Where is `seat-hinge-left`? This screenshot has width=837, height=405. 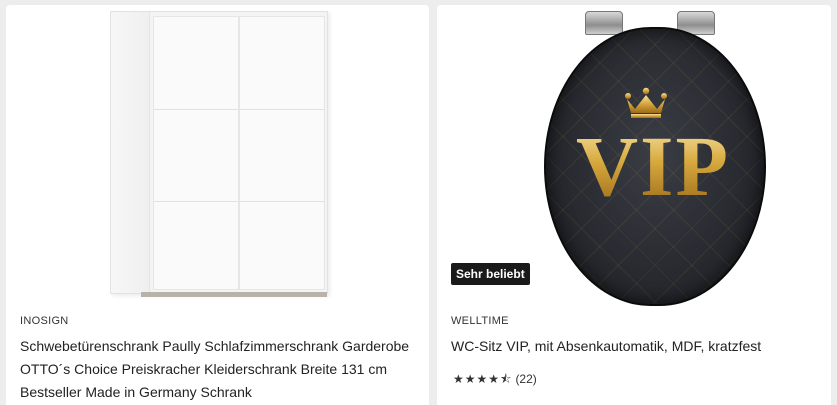
seat-hinge-left is located at coordinates (604, 23).